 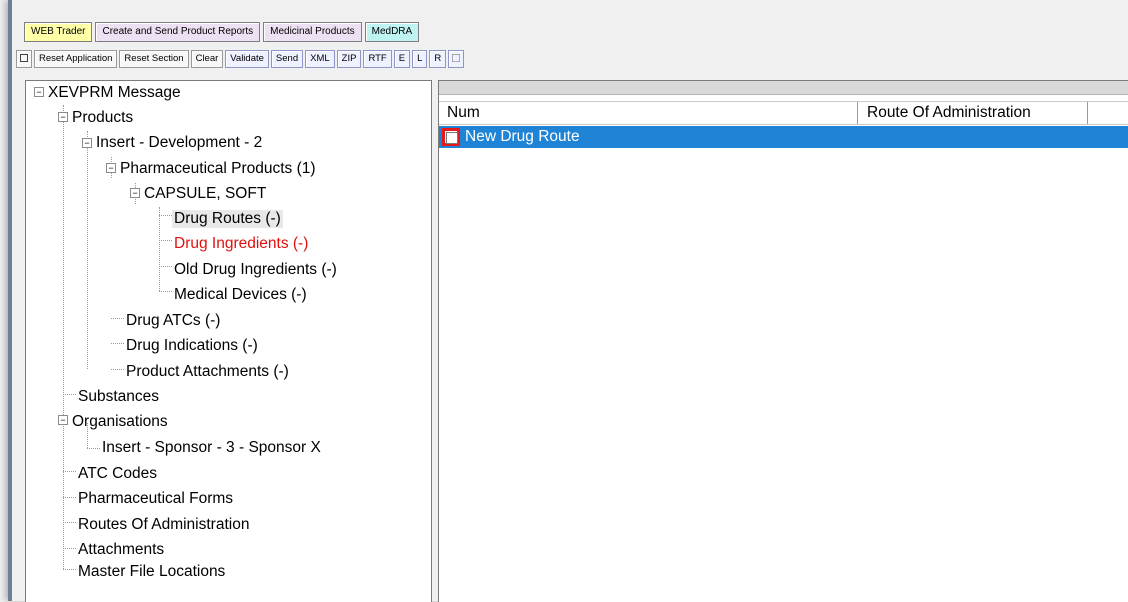 What do you see at coordinates (978, 113) in the screenshot?
I see `column-header-route-of-administration: Route Of Administration` at bounding box center [978, 113].